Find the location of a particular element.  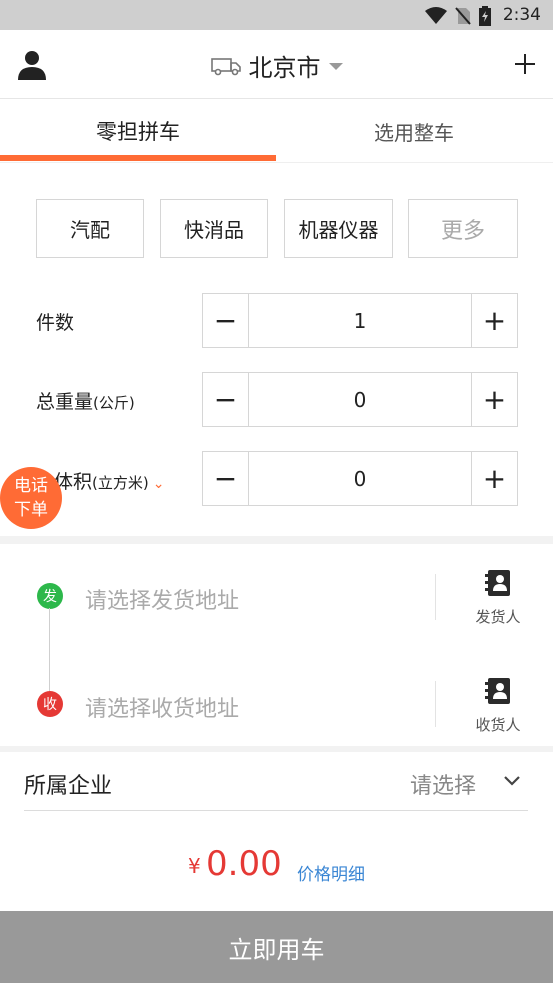

status-icons is located at coordinates (458, 16).